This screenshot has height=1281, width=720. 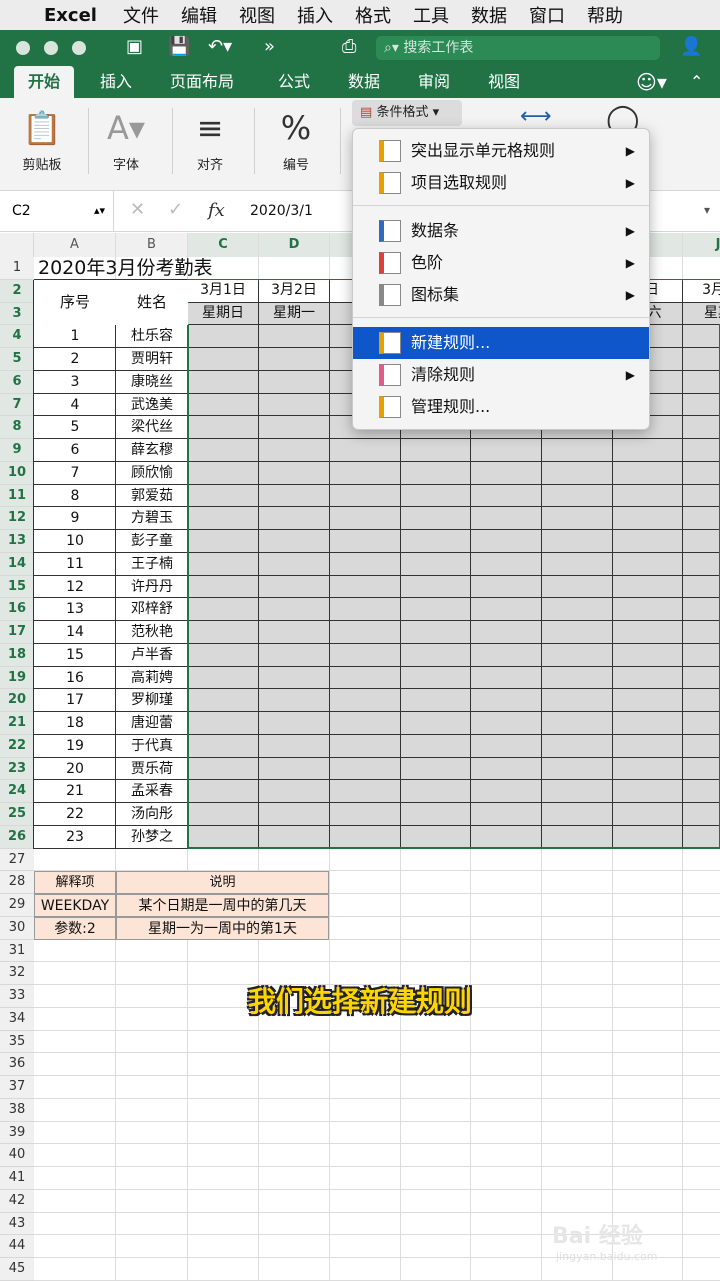 What do you see at coordinates (75, 723) in the screenshot?
I see `seq-cell: 18` at bounding box center [75, 723].